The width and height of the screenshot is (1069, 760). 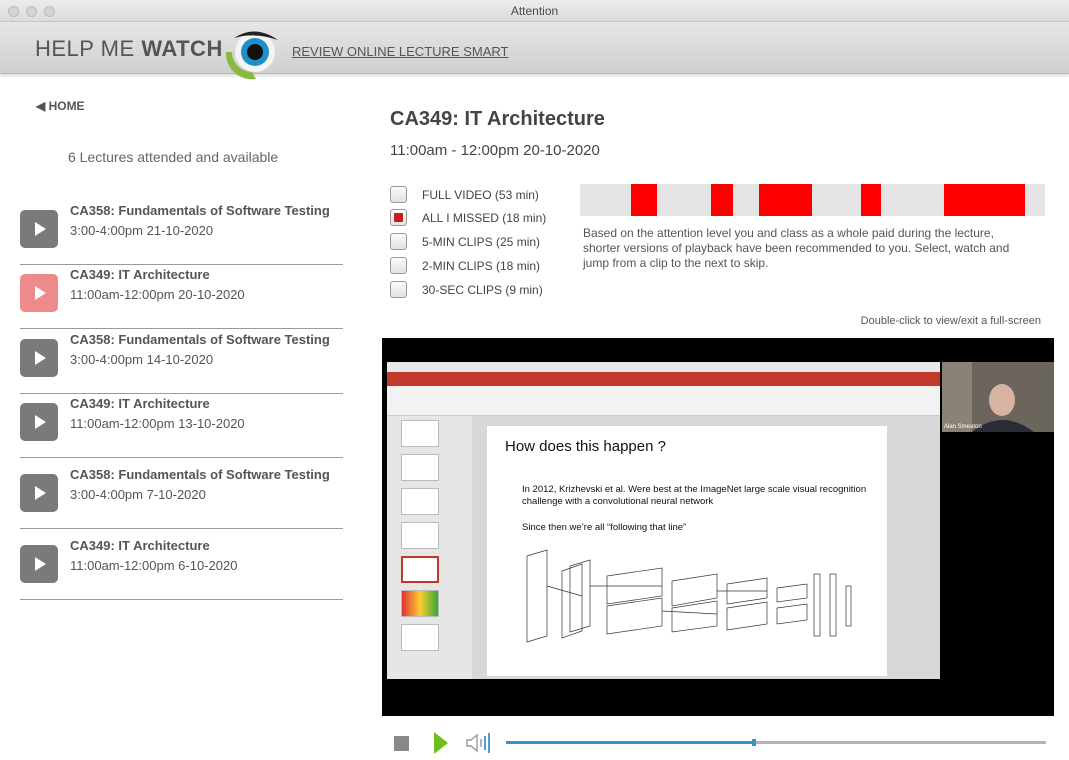 I want to click on recorded-ribbon, so click(x=663, y=401).